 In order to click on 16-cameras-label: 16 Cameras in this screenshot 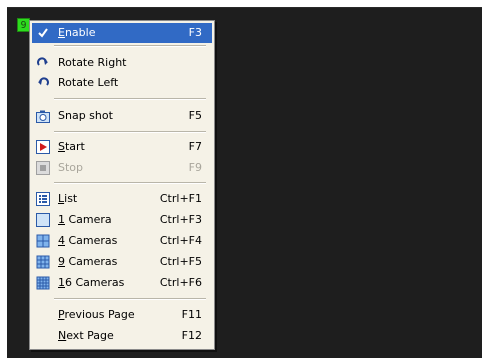, I will do `click(91, 282)`.